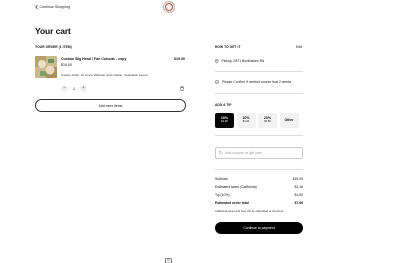 Image resolution: width=400 pixels, height=263 pixels. I want to click on increase-quantity-button: +, so click(83, 88).